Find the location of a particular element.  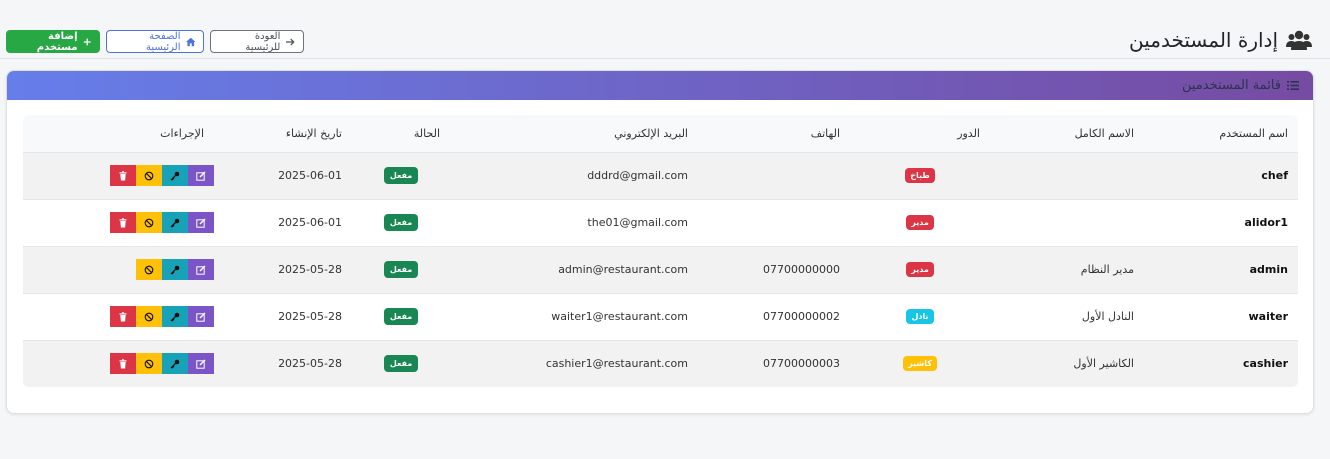

col-status: الحالة is located at coordinates (426, 133).